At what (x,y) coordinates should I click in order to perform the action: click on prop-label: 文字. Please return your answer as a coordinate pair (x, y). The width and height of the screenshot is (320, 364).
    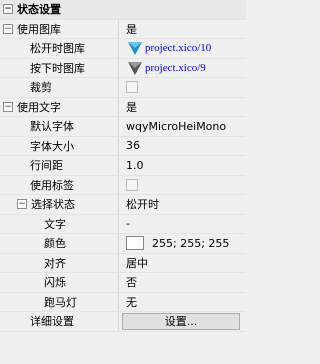
    Looking at the image, I should click on (55, 224).